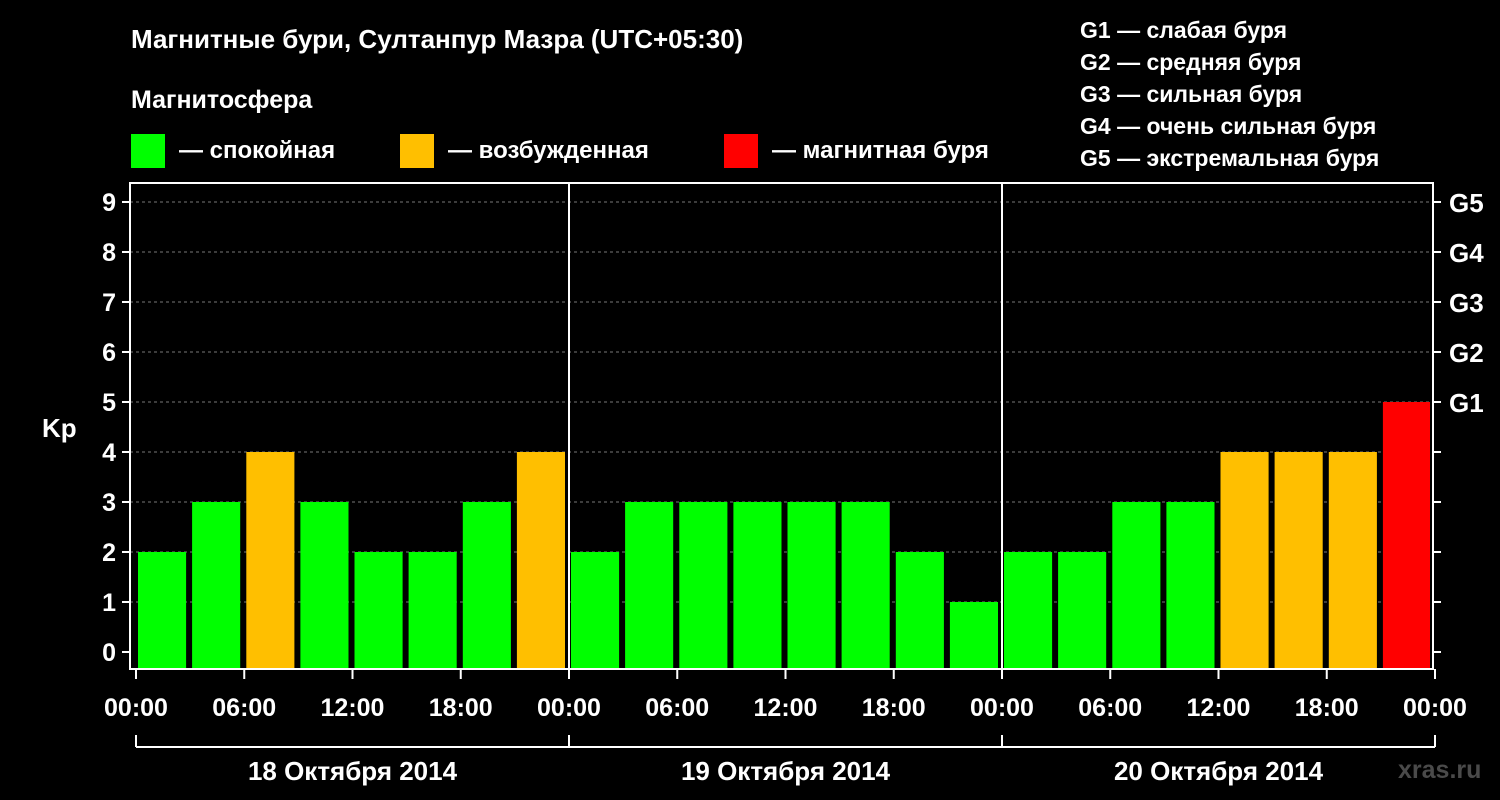 The width and height of the screenshot is (1500, 800). Describe the element at coordinates (109, 203) in the screenshot. I see `y-tick-label: 9` at that location.